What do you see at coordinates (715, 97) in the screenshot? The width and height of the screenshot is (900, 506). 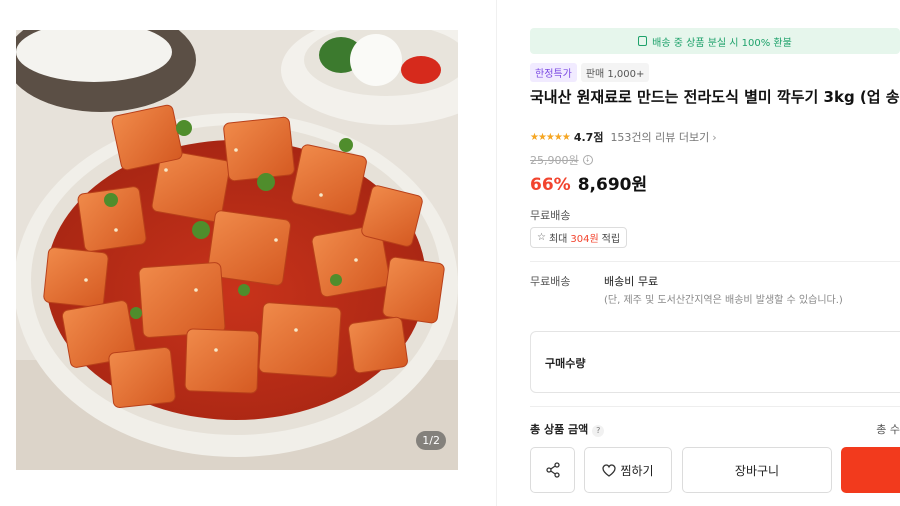 I see `product-title: 국내산 원재료로 만드는 전라도식 별미 깍두기 3kg (업 송)` at bounding box center [715, 97].